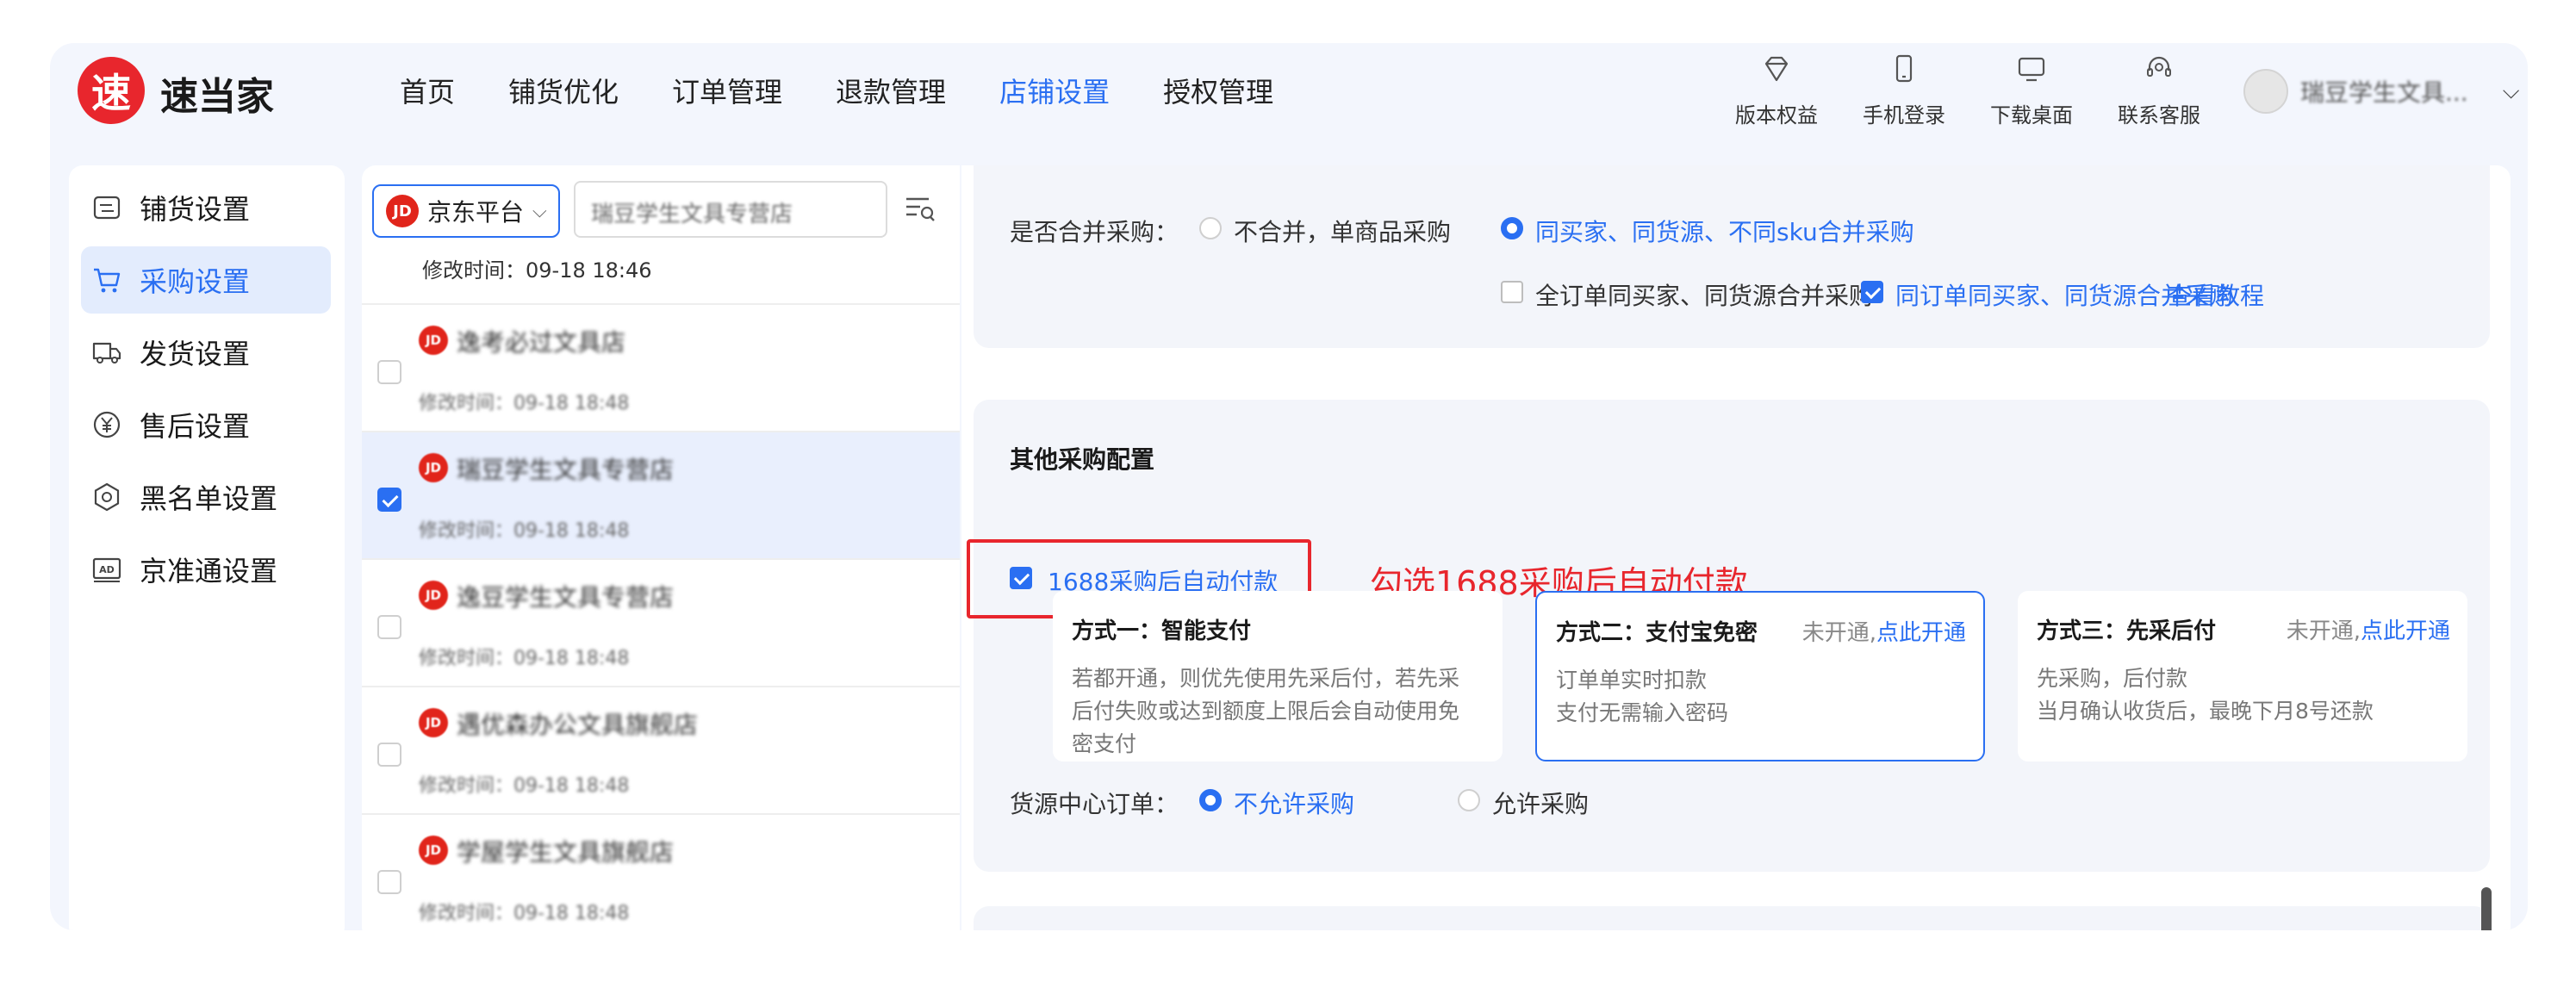 Image resolution: width=2576 pixels, height=982 pixels. I want to click on ad-icon: AD, so click(107, 569).